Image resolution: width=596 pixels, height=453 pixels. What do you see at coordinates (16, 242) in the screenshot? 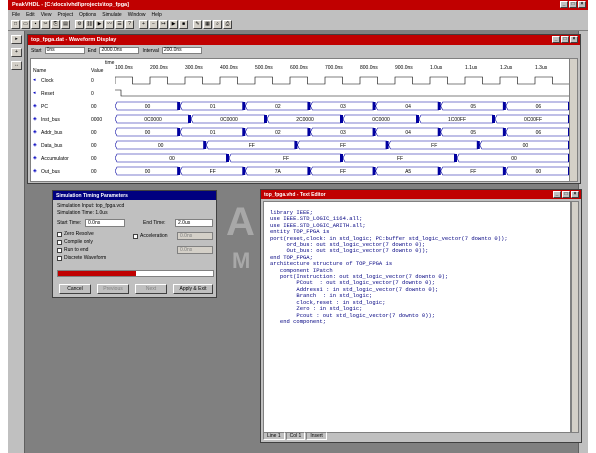
I see `left-tool-strip: ▸ + ↔` at bounding box center [16, 242].